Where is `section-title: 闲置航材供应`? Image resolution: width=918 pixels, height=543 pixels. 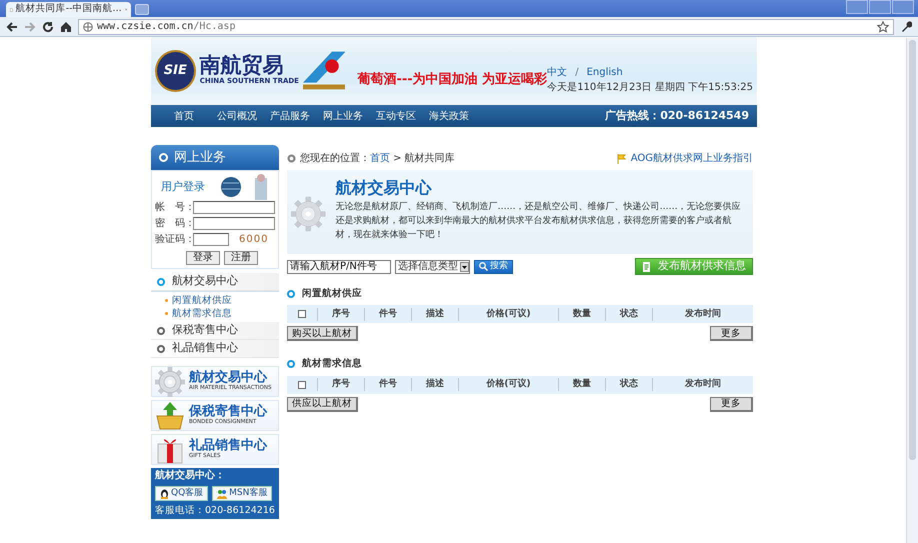 section-title: 闲置航材供应 is located at coordinates (332, 294).